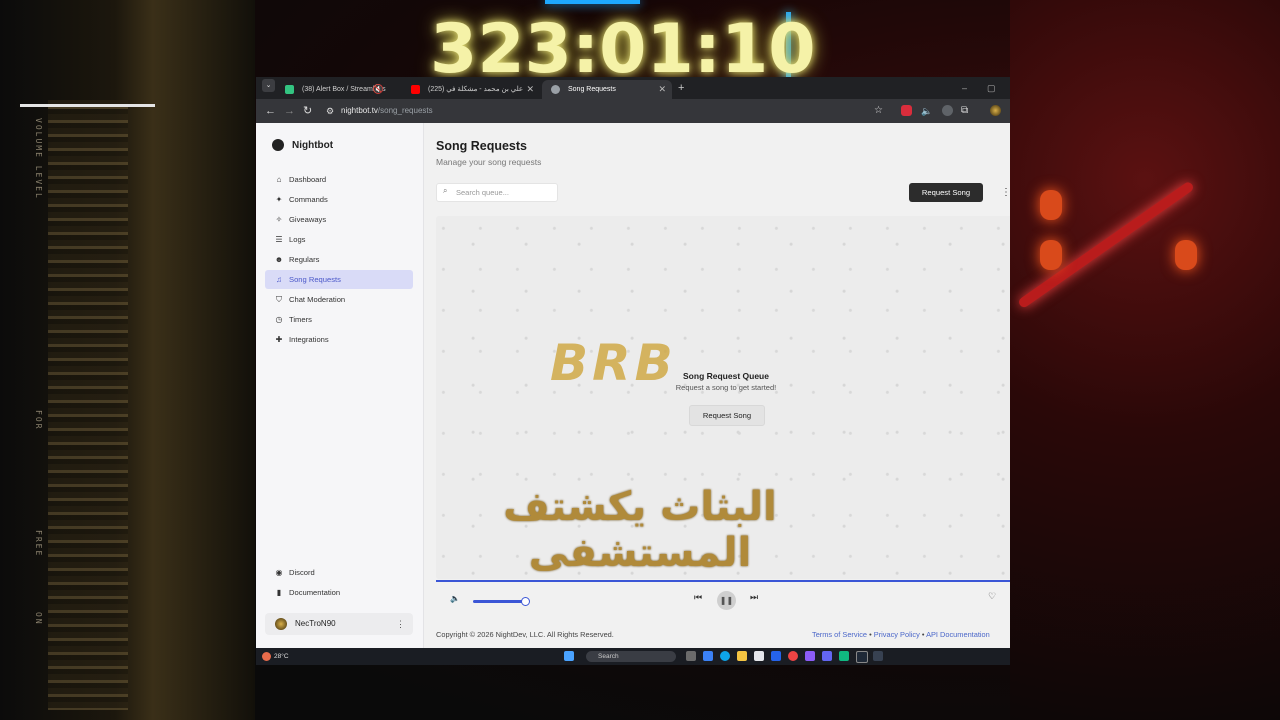  I want to click on task-view-icon, so click(691, 656).